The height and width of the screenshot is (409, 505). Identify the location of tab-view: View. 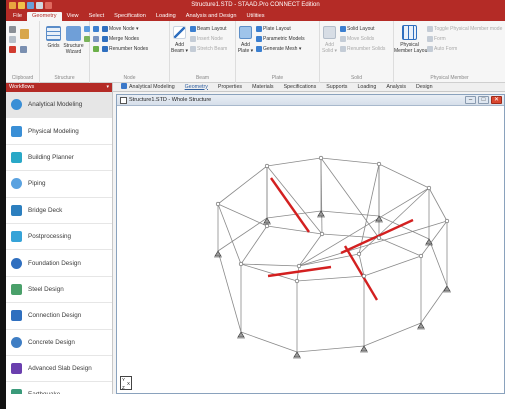
(73, 16).